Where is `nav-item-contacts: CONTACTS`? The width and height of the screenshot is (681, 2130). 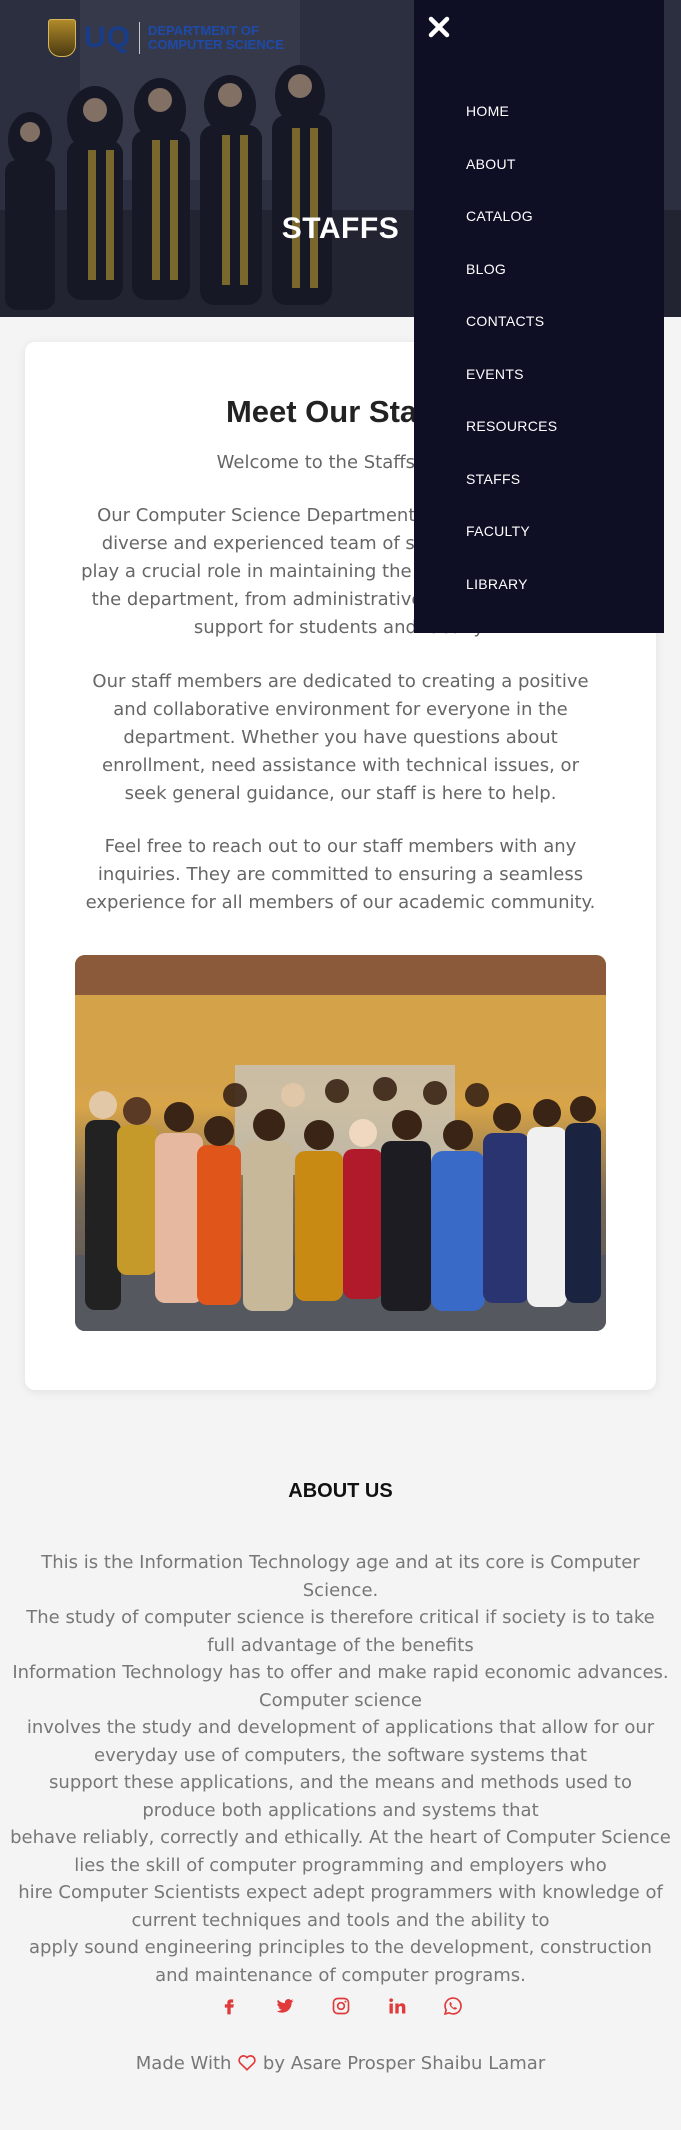
nav-item-contacts: CONTACTS is located at coordinates (511, 339).